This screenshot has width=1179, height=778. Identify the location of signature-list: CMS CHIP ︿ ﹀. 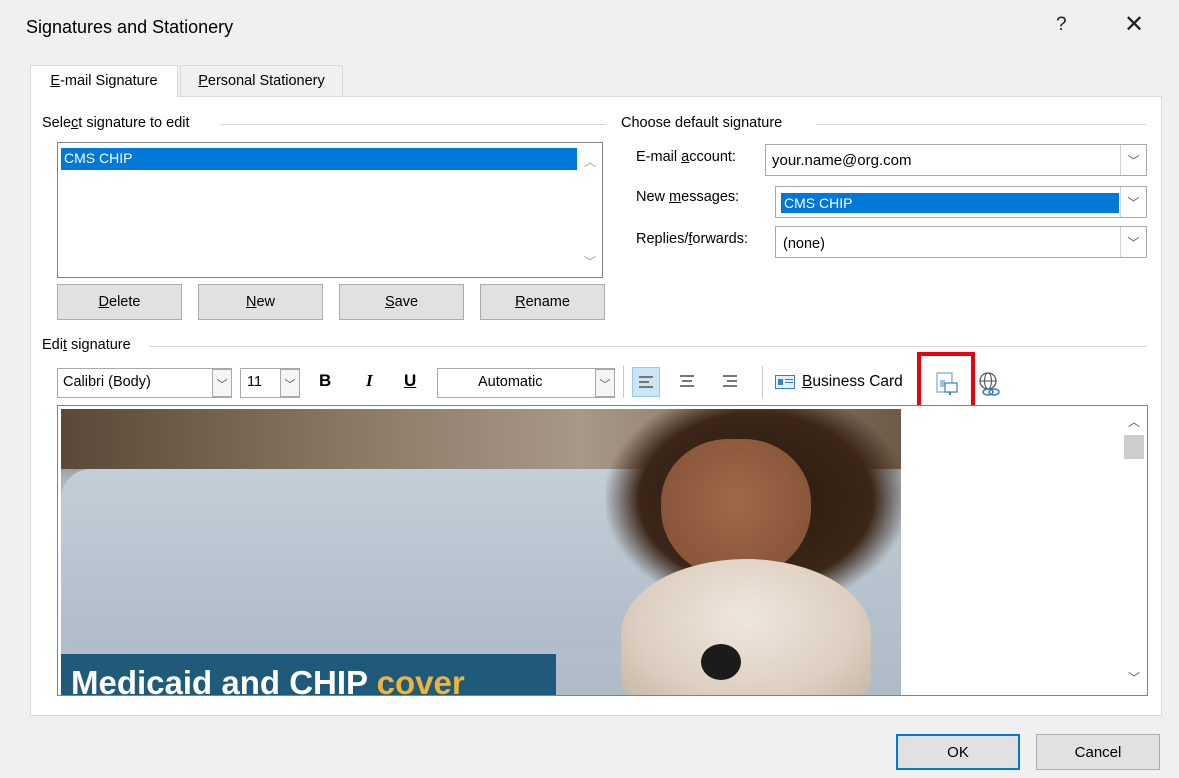
(330, 210).